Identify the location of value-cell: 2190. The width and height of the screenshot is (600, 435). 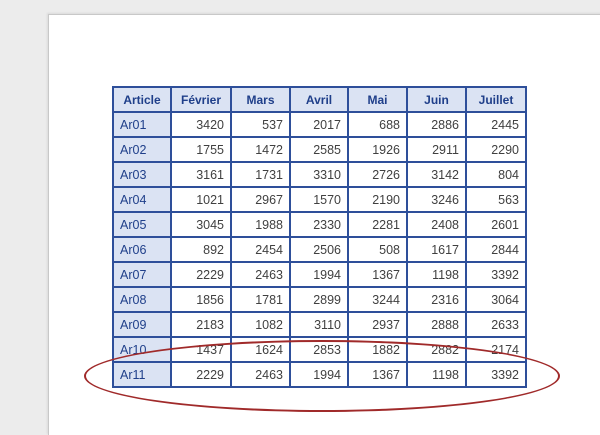
(377, 199).